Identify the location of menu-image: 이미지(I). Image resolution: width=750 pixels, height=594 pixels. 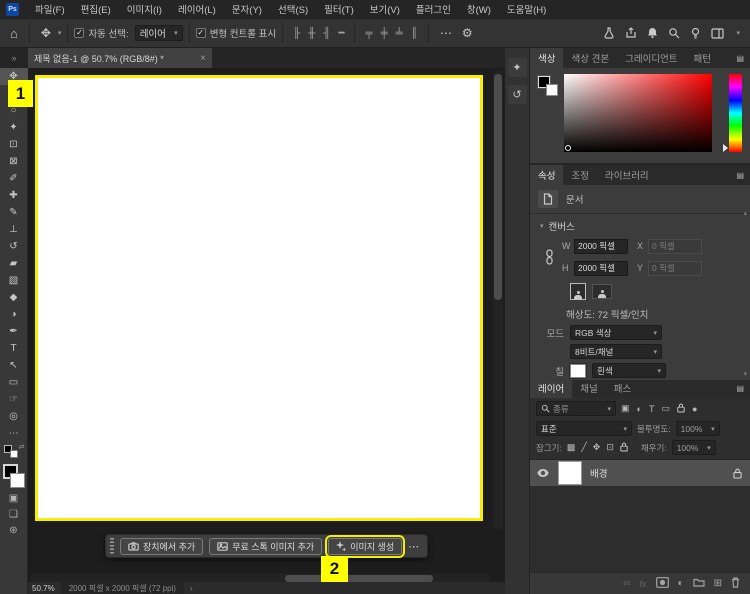
(144, 9).